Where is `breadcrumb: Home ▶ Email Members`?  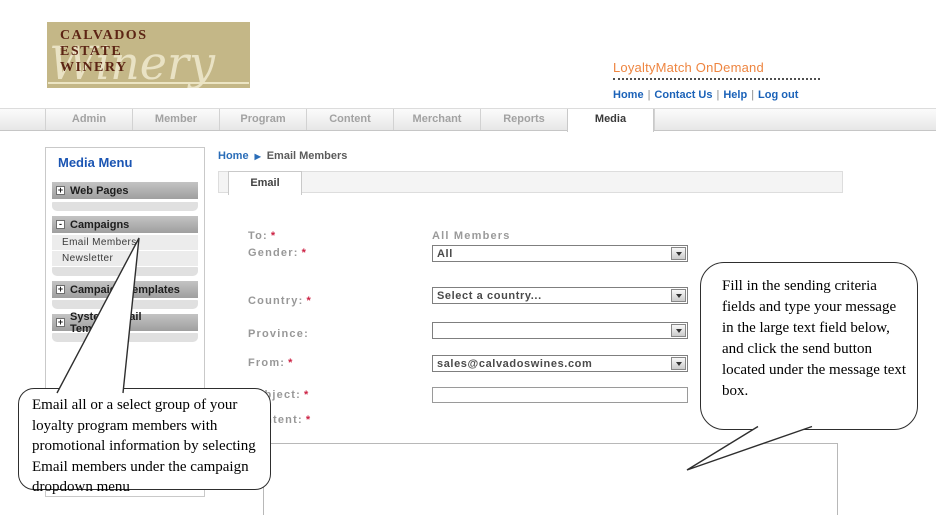 breadcrumb: Home ▶ Email Members is located at coordinates (282, 156).